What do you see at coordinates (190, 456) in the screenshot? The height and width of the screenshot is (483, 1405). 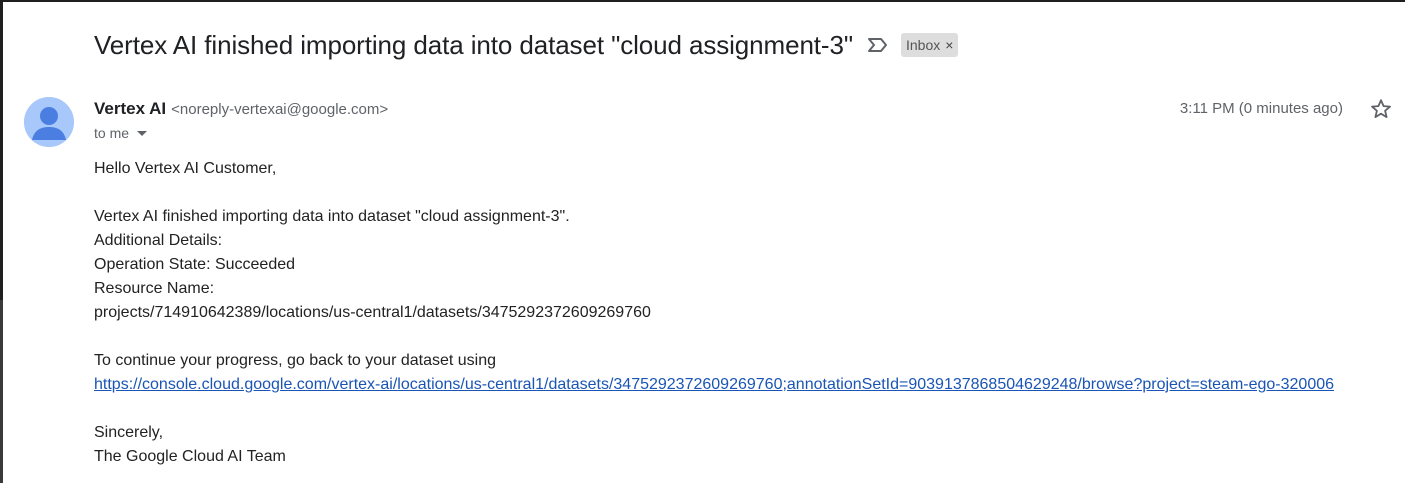 I see `body-signature: The Google Cloud AI Team` at bounding box center [190, 456].